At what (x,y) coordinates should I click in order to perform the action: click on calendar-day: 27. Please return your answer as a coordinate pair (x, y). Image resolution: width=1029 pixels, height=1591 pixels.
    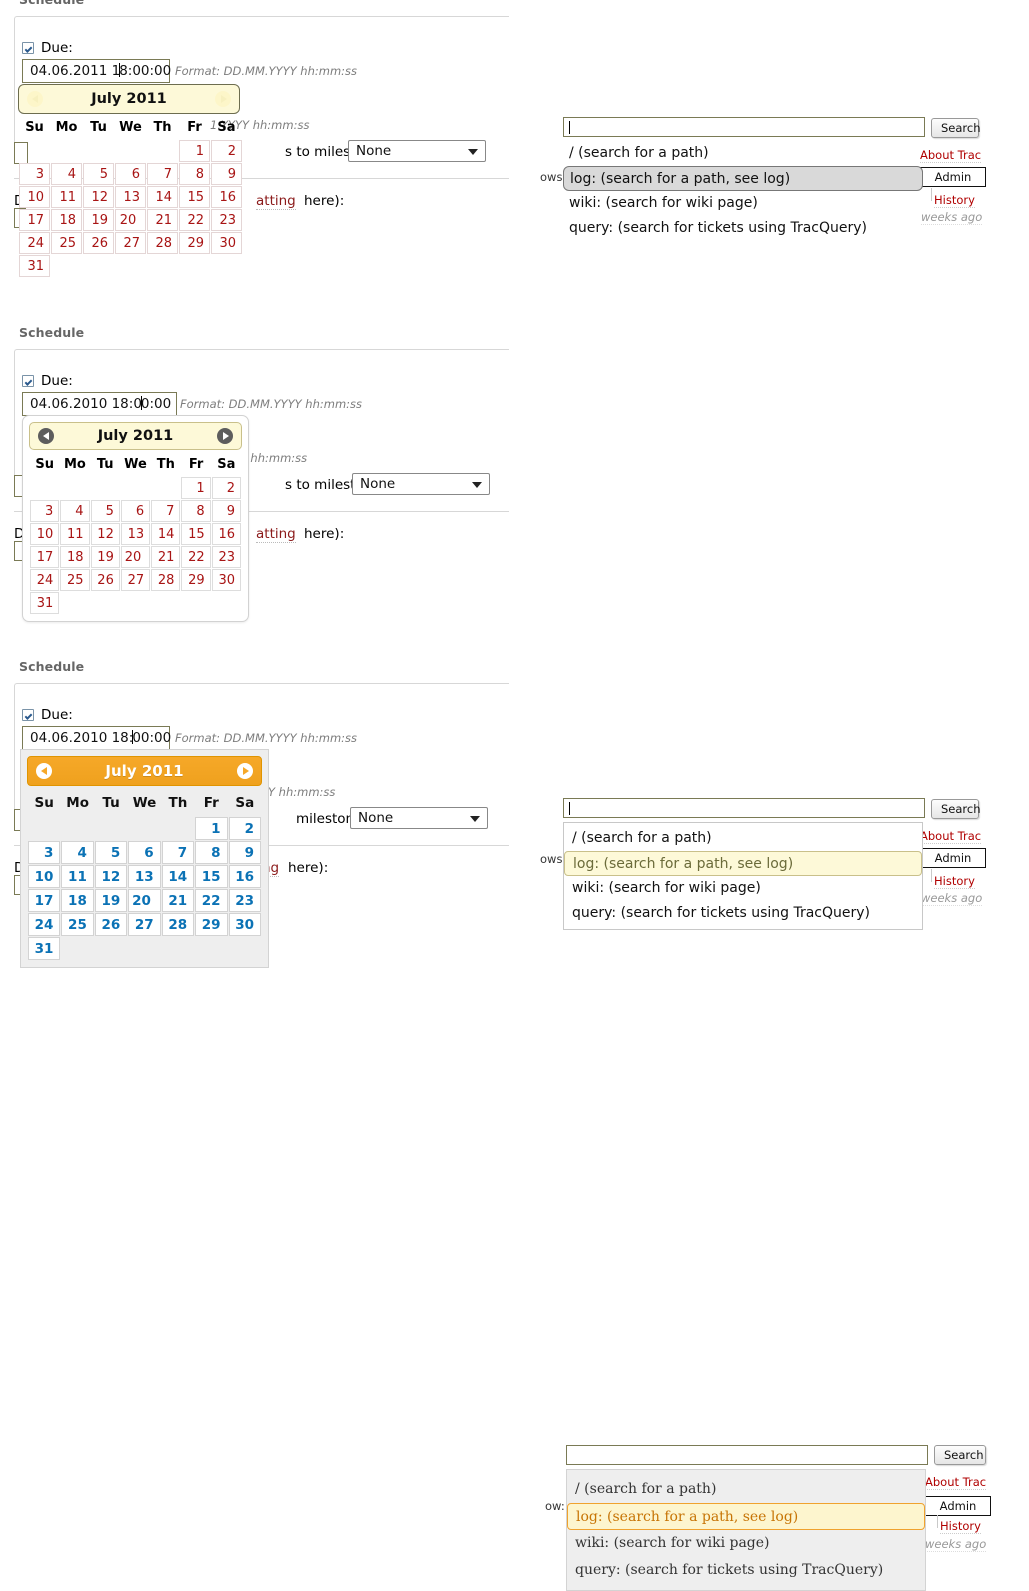
    Looking at the image, I should click on (144, 924).